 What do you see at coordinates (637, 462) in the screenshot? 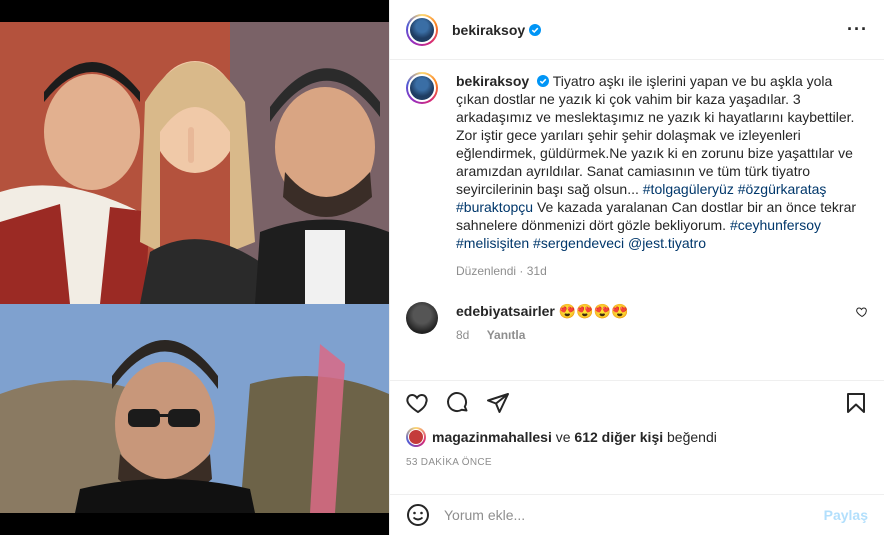
I see `post-timestamp: 53 DAKİKA ÖNCE` at bounding box center [637, 462].